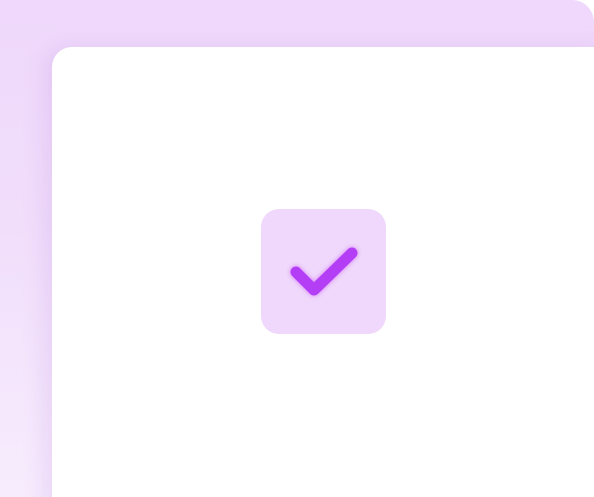 The width and height of the screenshot is (594, 497). I want to click on checkbox-tile, so click(323, 271).